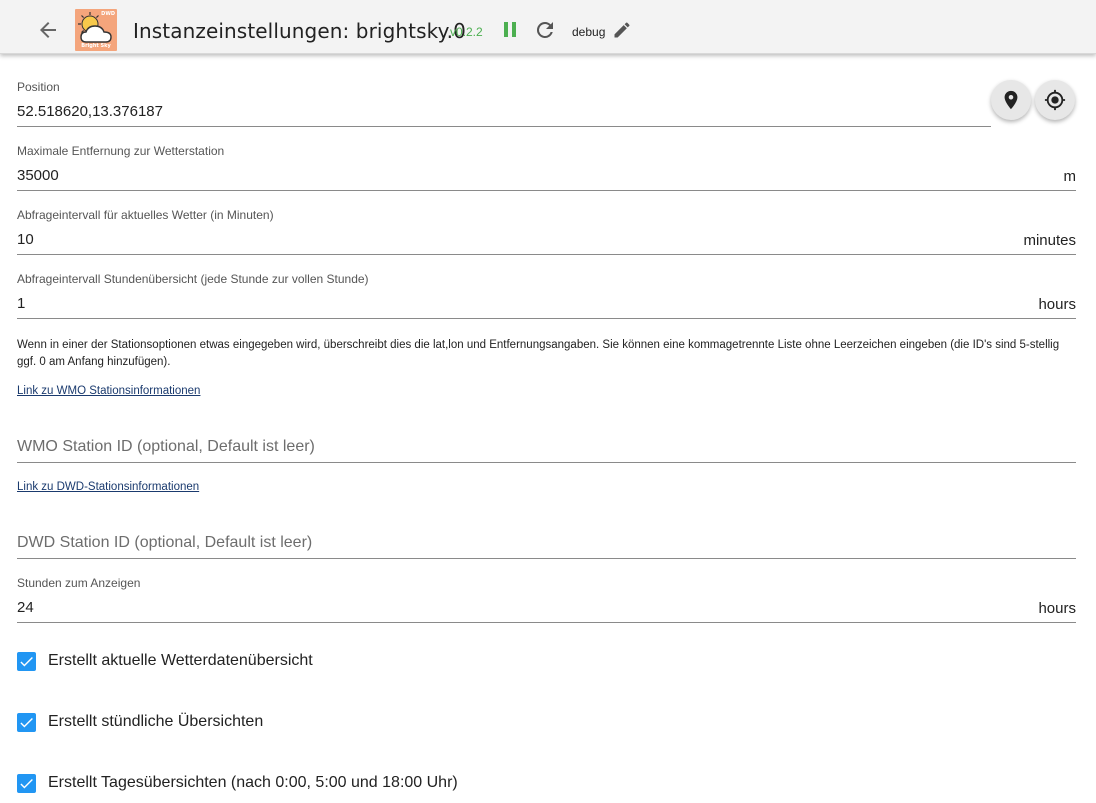 This screenshot has height=803, width=1096. What do you see at coordinates (1057, 304) in the screenshot?
I see `hourly-interval-unit: hours` at bounding box center [1057, 304].